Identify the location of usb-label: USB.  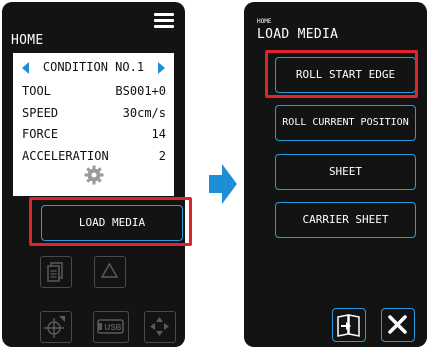
(113, 327).